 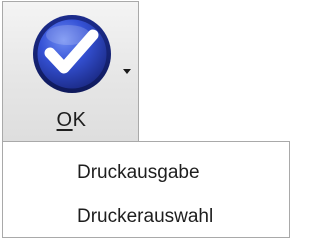 What do you see at coordinates (138, 172) in the screenshot?
I see `menu-item-label: Druckausgabe` at bounding box center [138, 172].